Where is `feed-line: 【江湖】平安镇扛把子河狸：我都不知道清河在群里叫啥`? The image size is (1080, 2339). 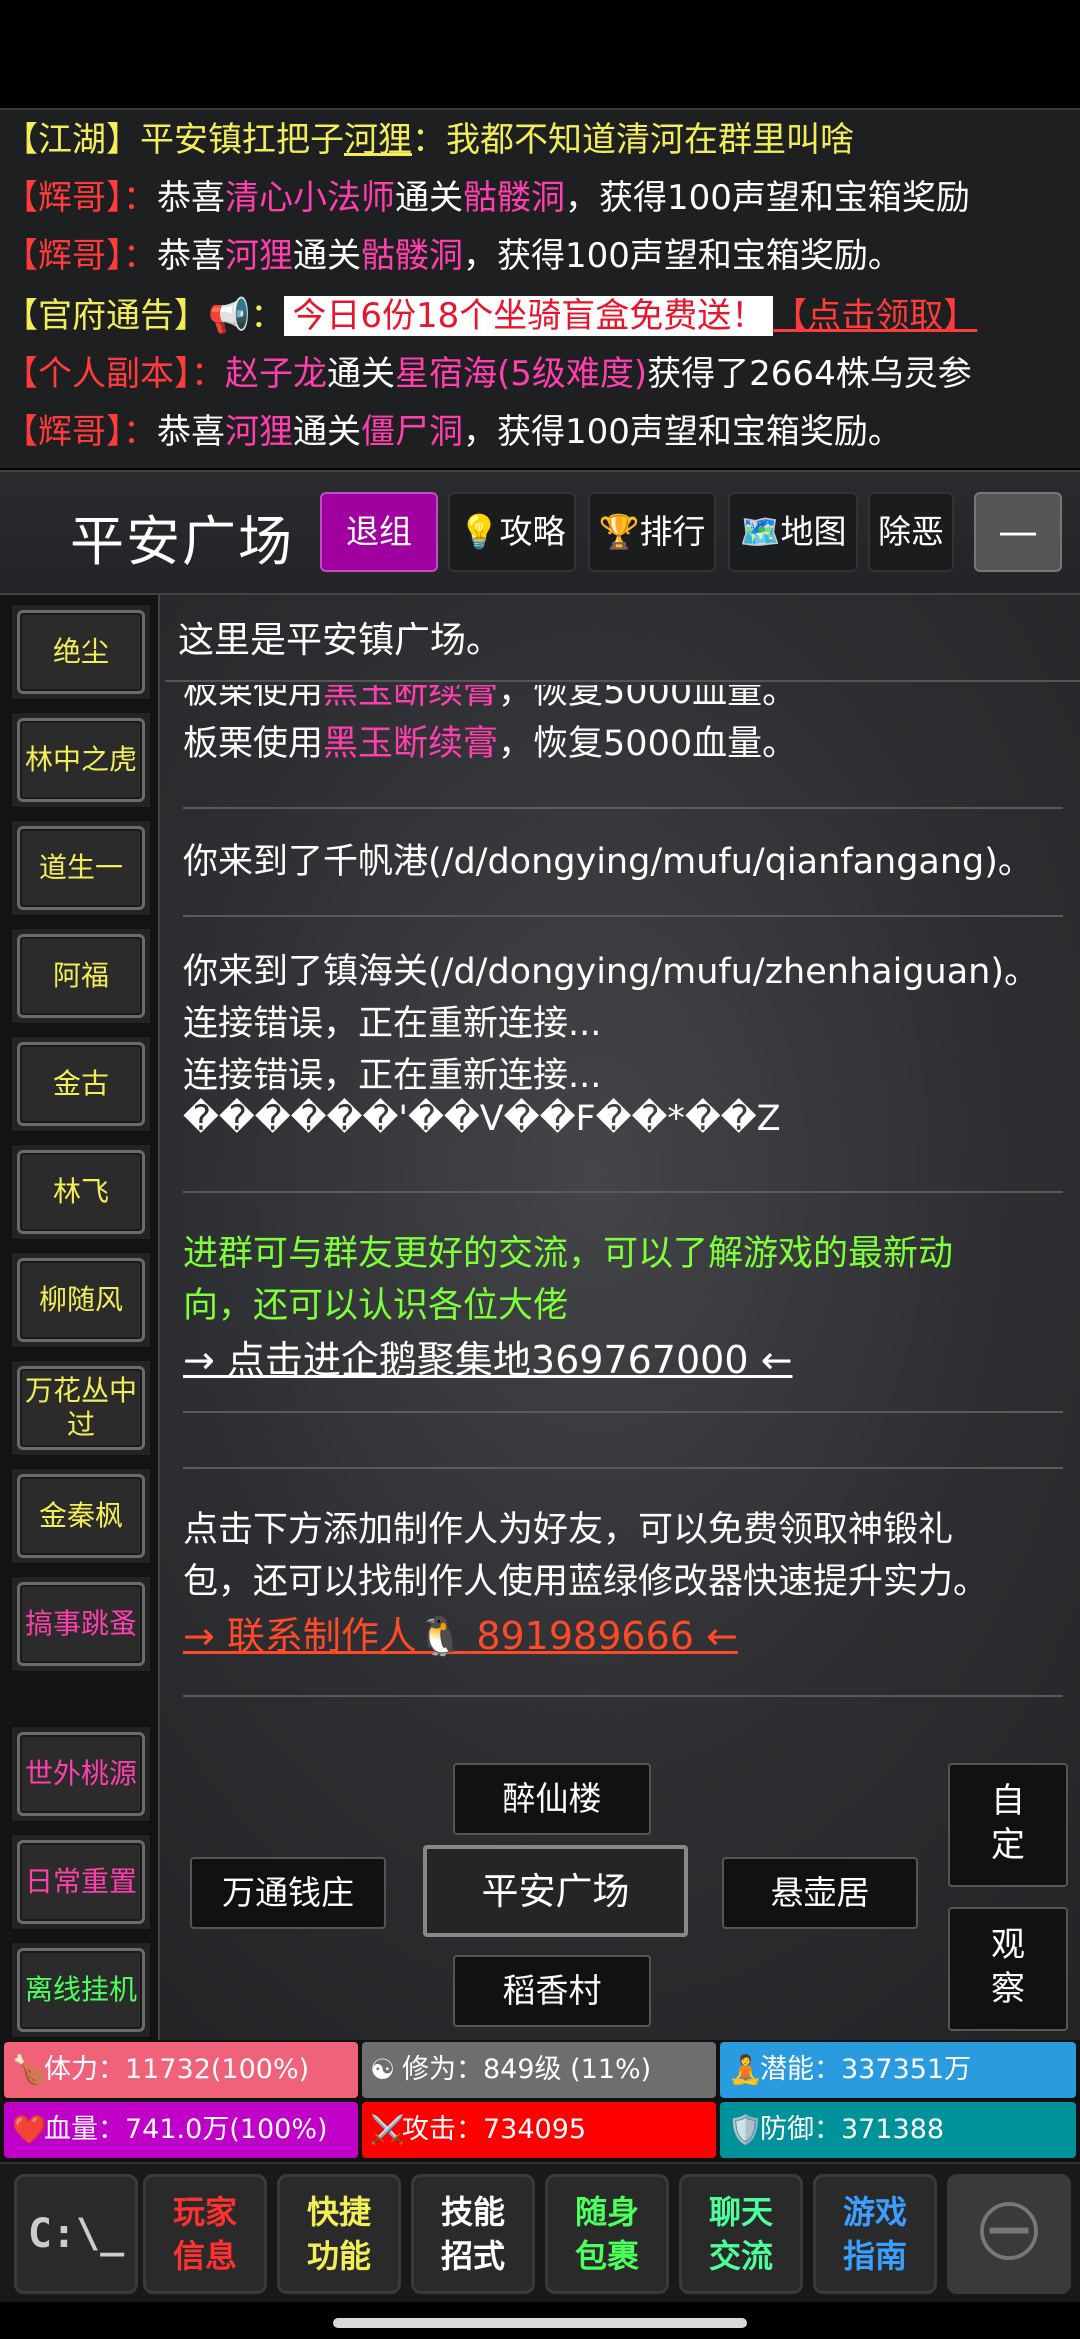 feed-line: 【江湖】平安镇扛把子河狸：我都不知道清河在群里叫啥 is located at coordinates (429, 140).